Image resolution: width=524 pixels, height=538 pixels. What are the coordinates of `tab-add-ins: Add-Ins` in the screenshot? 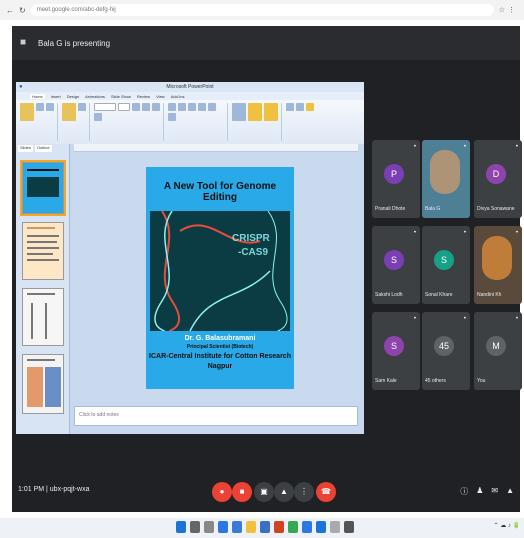 It's located at (178, 96).